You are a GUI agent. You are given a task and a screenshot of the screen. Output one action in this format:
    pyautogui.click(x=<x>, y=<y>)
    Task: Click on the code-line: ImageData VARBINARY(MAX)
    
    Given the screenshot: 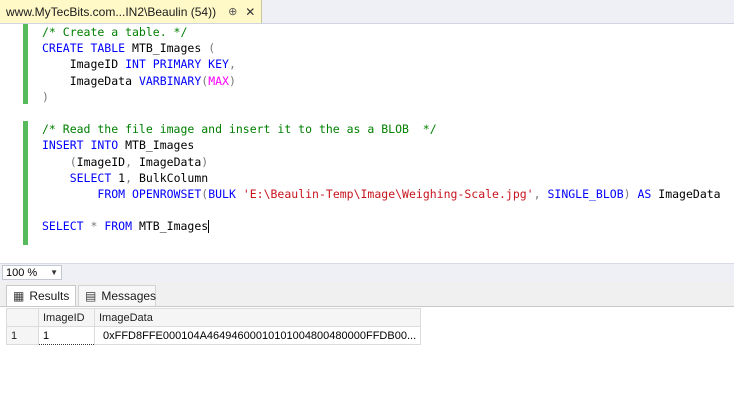 What is the action you would take?
    pyautogui.click(x=381, y=81)
    